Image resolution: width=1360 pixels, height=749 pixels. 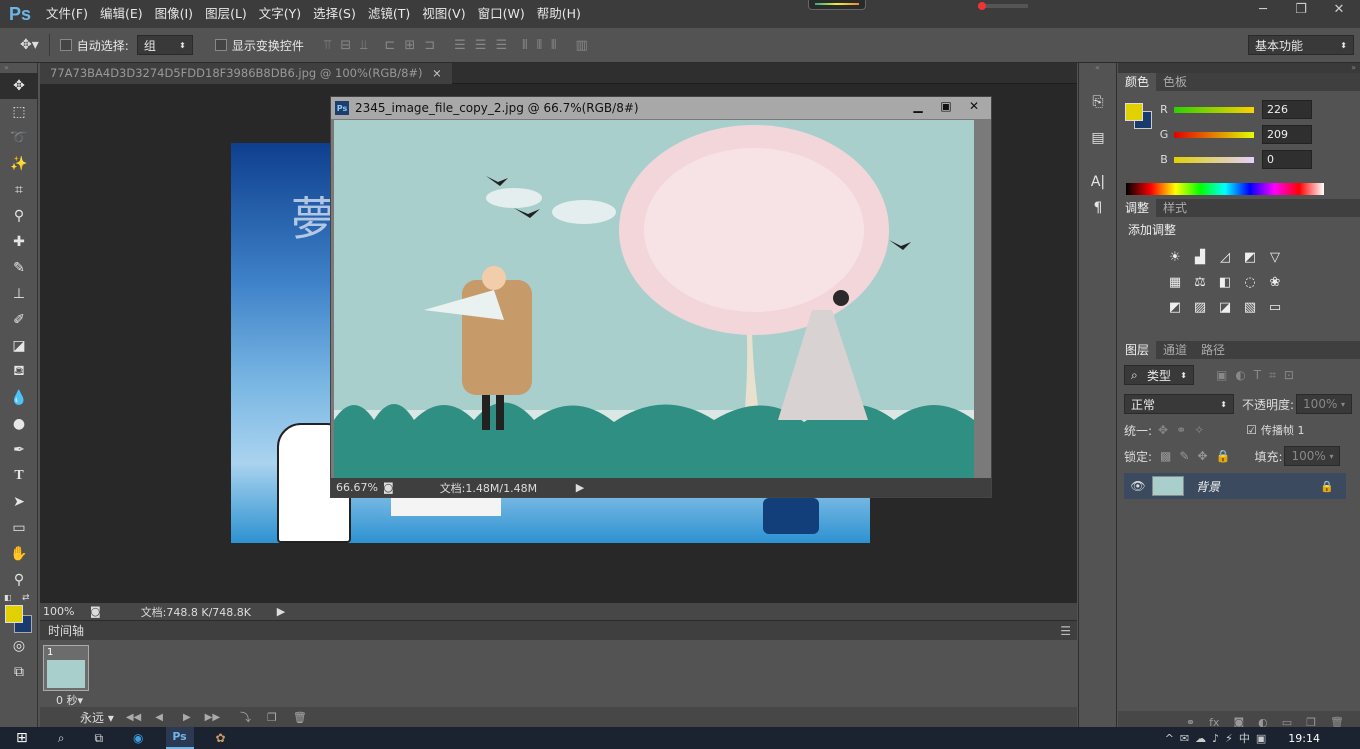 What do you see at coordinates (1239, 68) in the screenshot?
I see `collapse-icon: »` at bounding box center [1239, 68].